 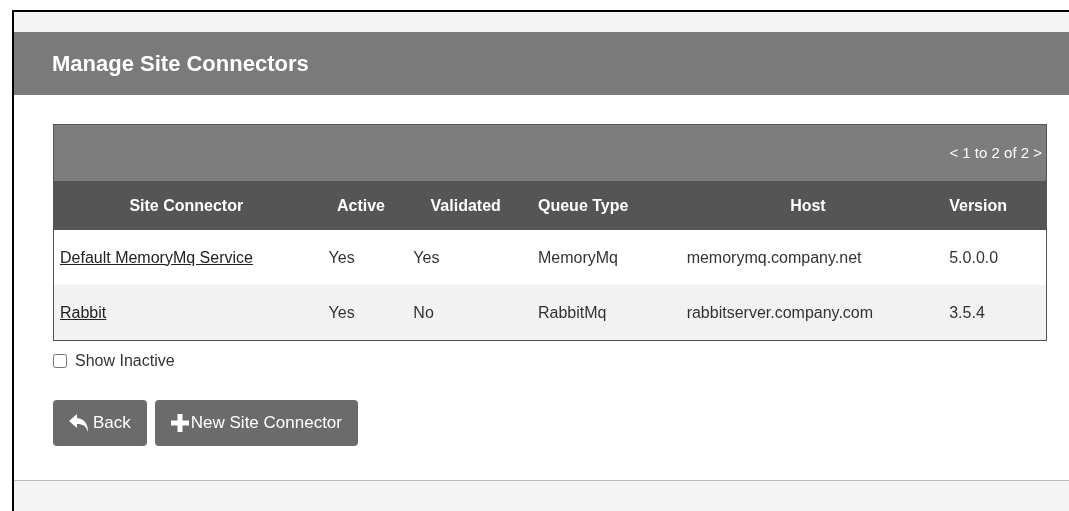 I want to click on table-cell: 5.0.0.0, so click(x=974, y=257).